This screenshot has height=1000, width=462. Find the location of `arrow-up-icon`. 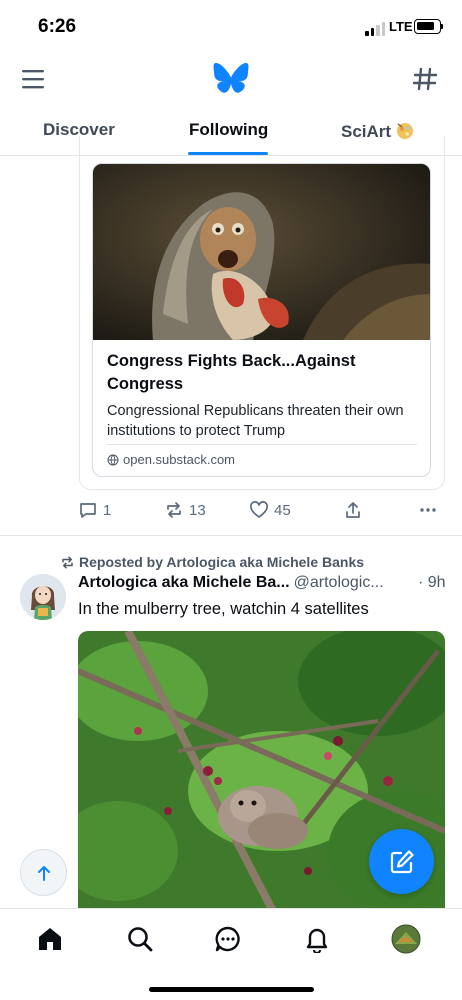

arrow-up-icon is located at coordinates (43, 873).